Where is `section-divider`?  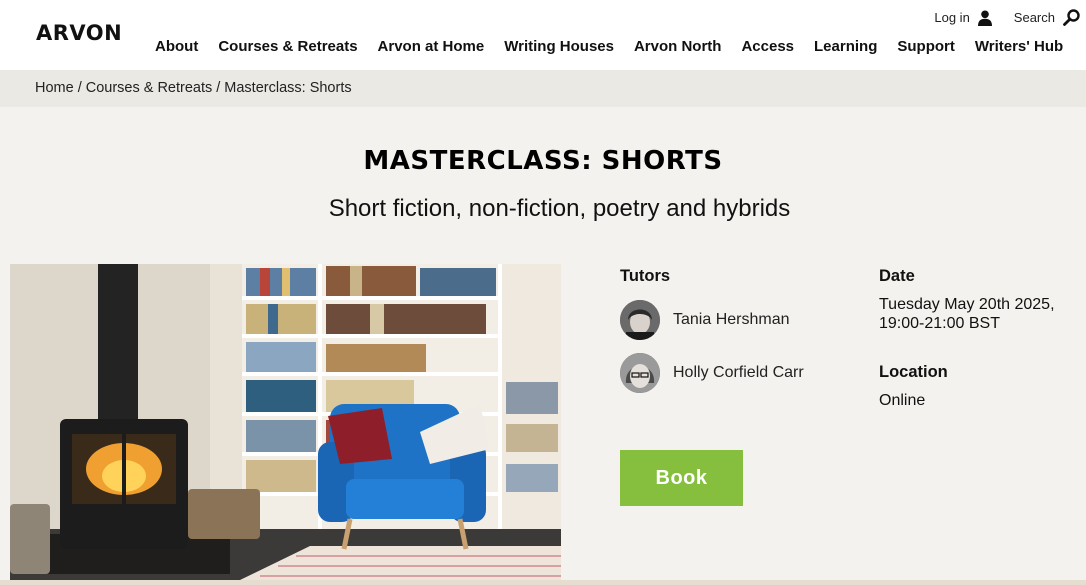 section-divider is located at coordinates (543, 582).